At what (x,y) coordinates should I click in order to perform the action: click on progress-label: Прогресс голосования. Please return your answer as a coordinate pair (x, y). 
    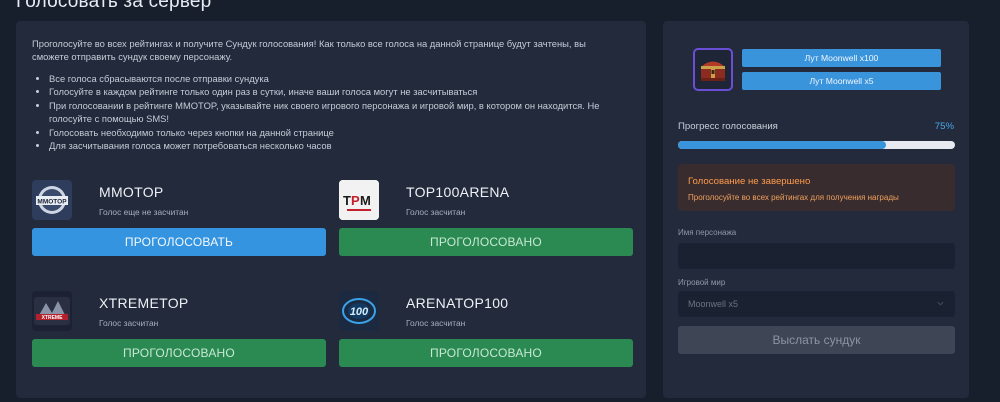
    Looking at the image, I should click on (728, 126).